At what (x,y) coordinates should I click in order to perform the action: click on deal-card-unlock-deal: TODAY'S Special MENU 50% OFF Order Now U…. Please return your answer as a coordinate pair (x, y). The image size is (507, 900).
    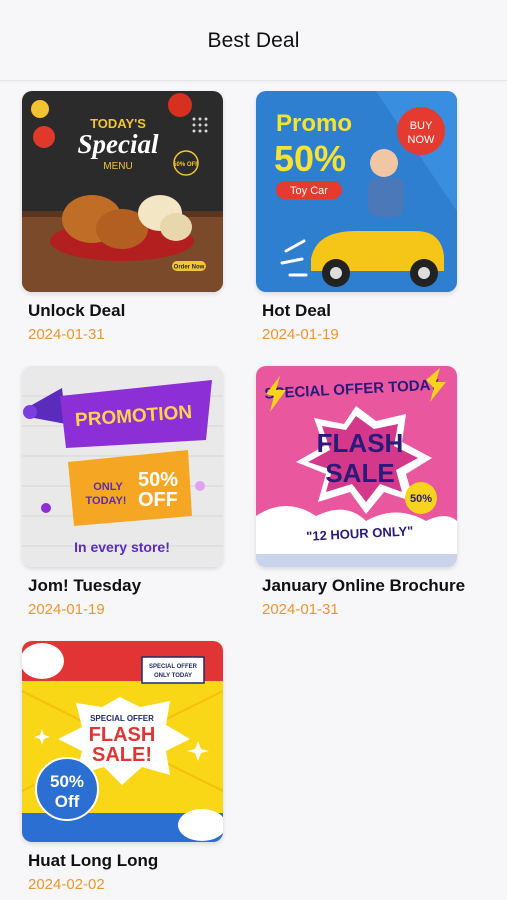
    Looking at the image, I should click on (122, 217).